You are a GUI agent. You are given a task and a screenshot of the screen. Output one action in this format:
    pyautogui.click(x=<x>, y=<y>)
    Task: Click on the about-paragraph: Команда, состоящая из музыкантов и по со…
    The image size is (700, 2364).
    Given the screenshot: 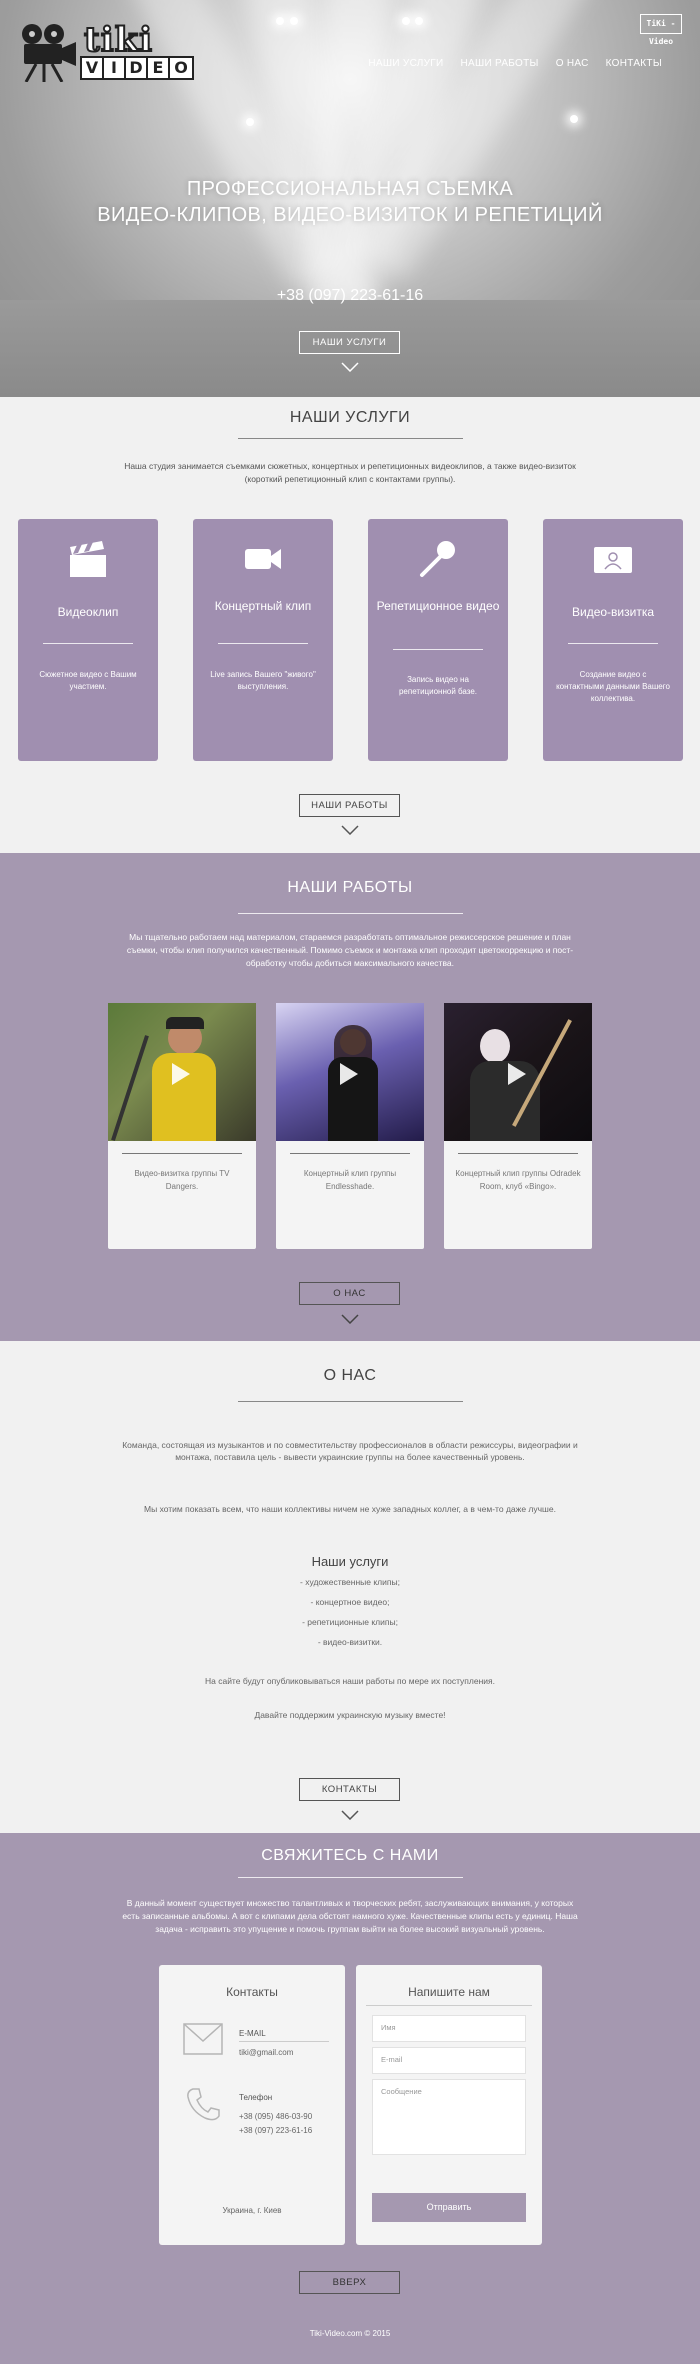 What is the action you would take?
    pyautogui.click(x=350, y=1451)
    